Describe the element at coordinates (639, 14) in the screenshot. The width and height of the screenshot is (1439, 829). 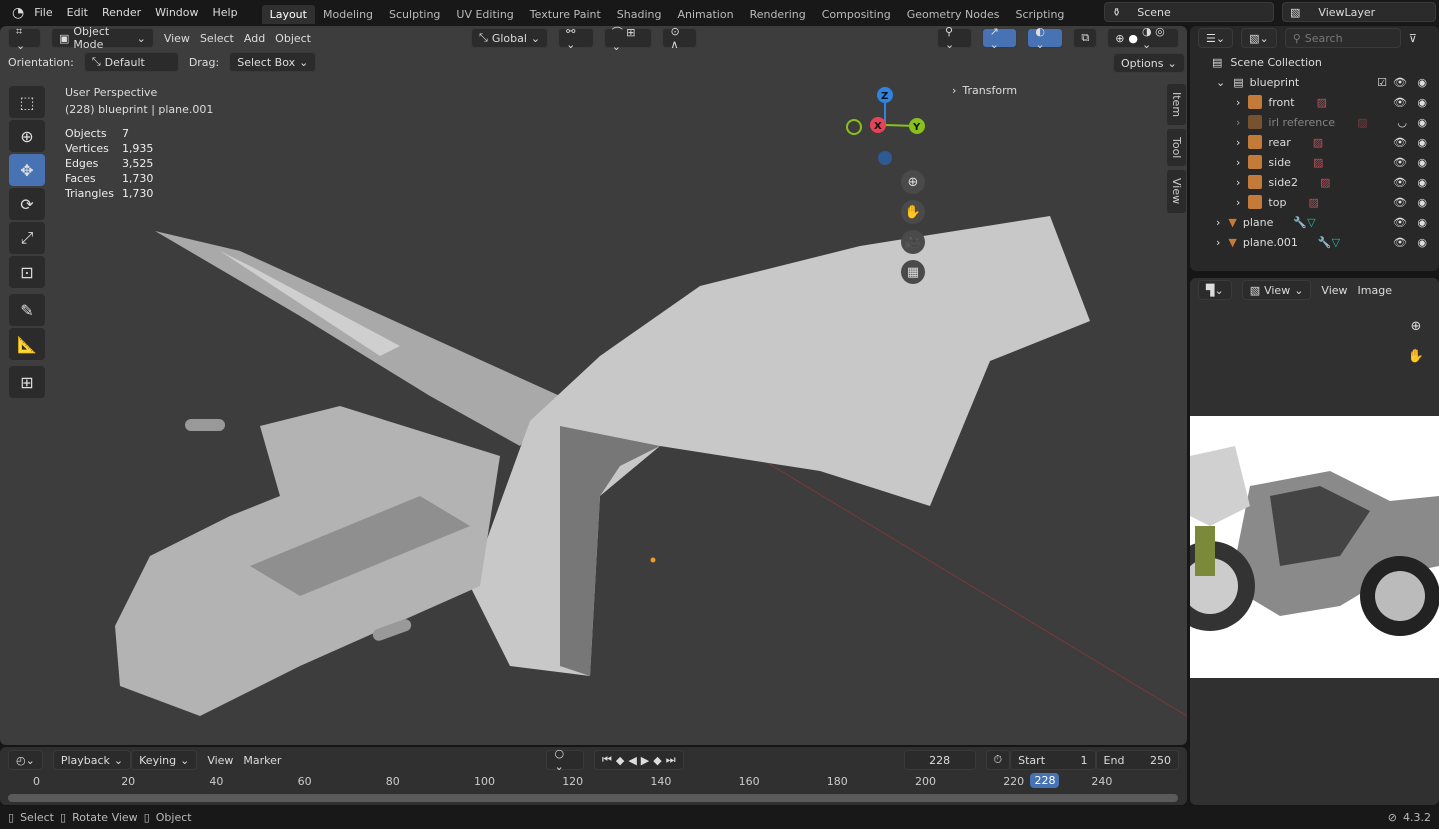
I see `tab-shading: Shading` at that location.